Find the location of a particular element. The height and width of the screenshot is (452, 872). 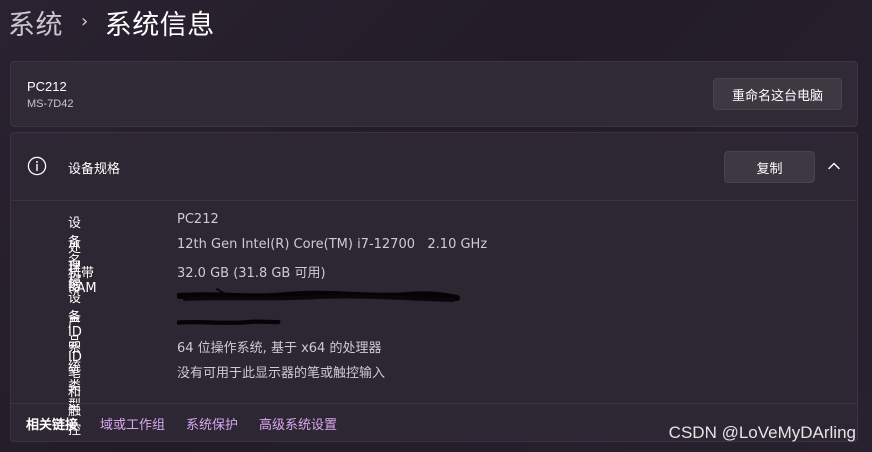

device-specs-header: 设备规格 复制 is located at coordinates (434, 167).